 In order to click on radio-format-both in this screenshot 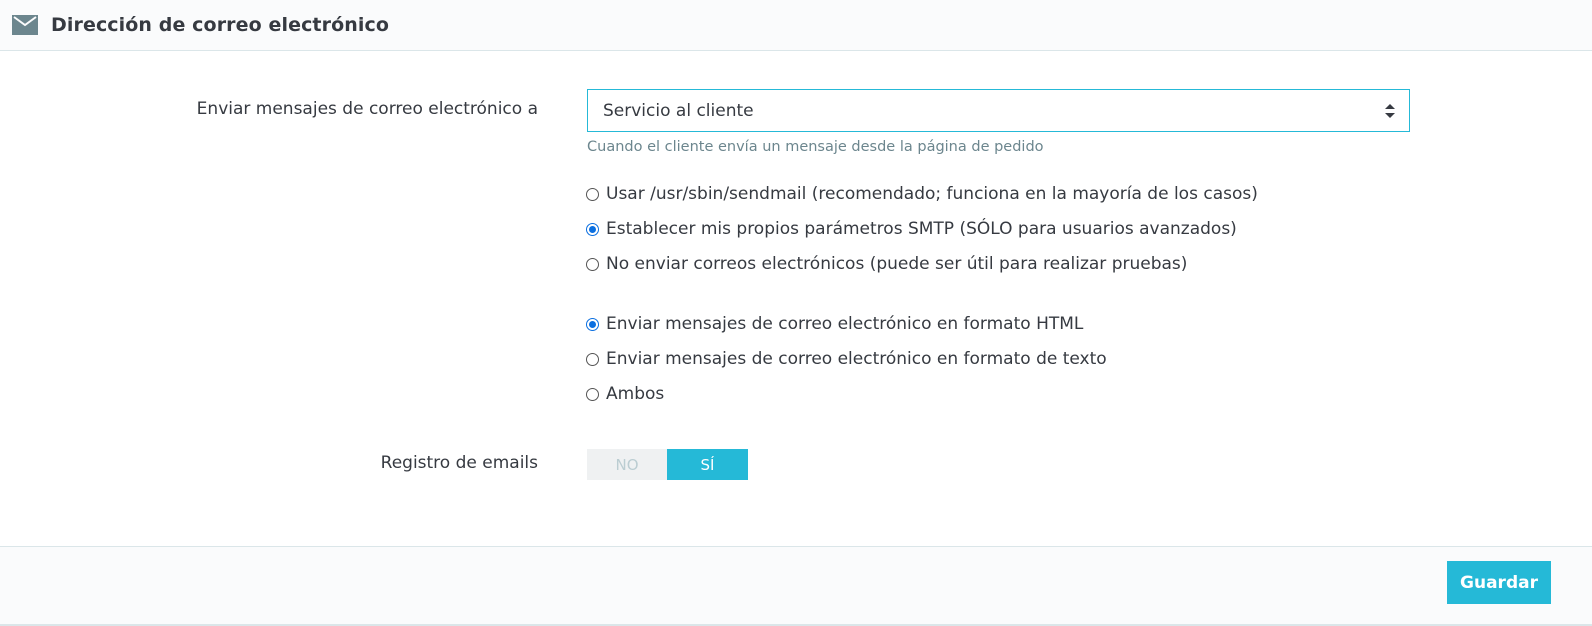, I will do `click(592, 394)`.